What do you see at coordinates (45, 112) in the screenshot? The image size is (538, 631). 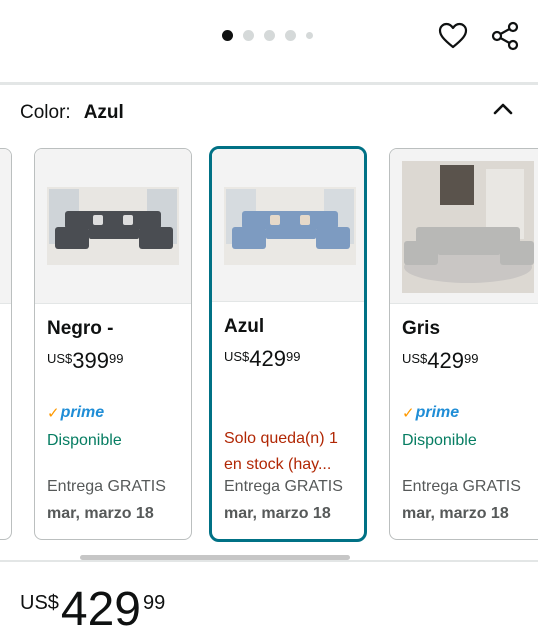 I see `color-label: Color:` at bounding box center [45, 112].